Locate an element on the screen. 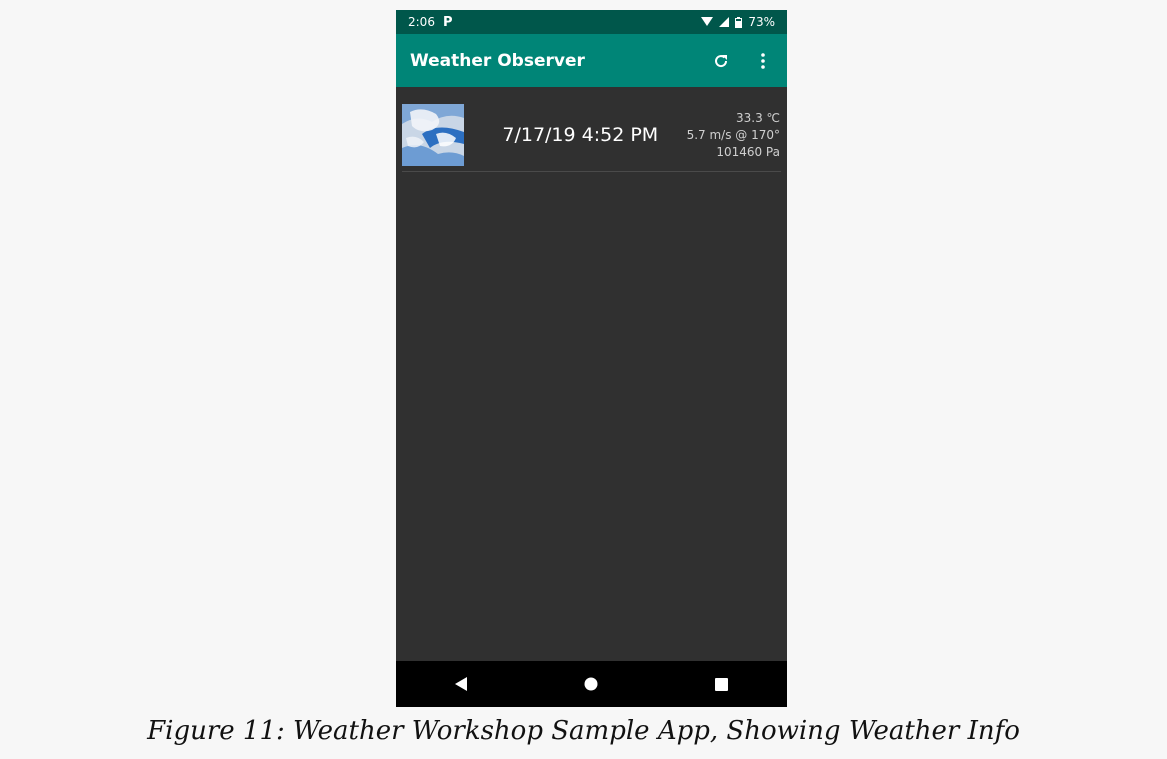 The width and height of the screenshot is (1167, 759). battery-percent: 73% is located at coordinates (761, 22).